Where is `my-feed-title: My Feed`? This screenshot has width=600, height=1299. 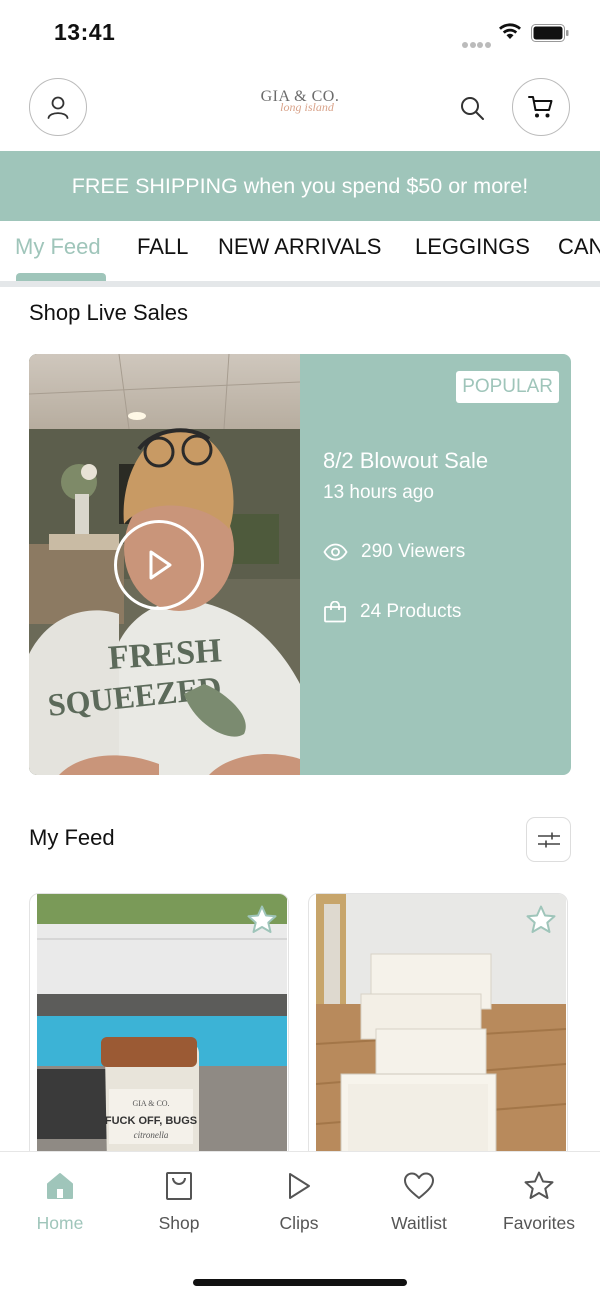
my-feed-title: My Feed is located at coordinates (72, 837).